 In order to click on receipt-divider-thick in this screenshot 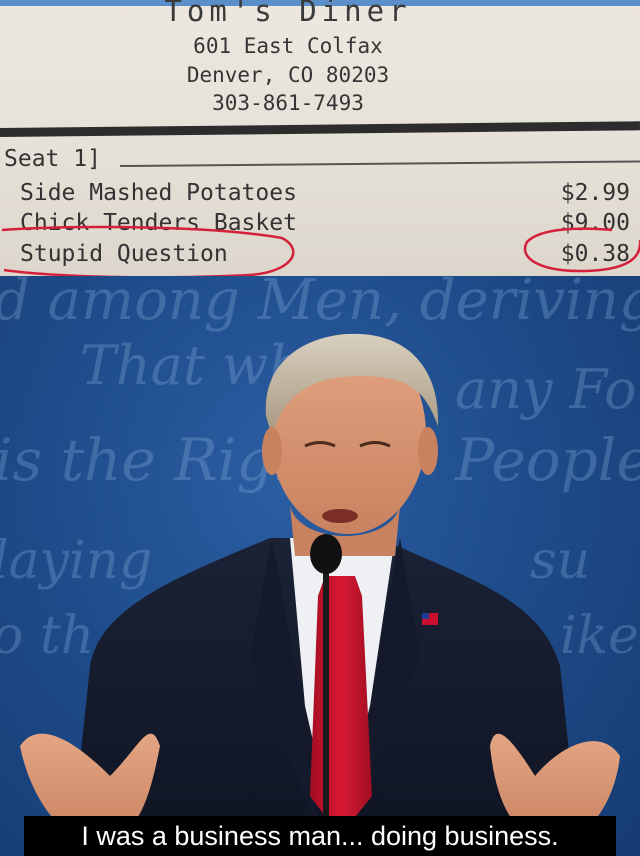, I will do `click(320, 129)`.